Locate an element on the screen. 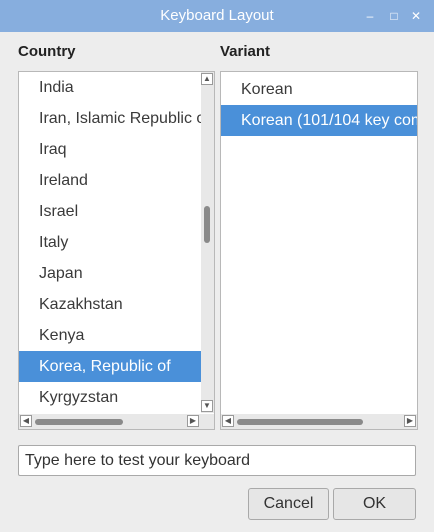 The image size is (434, 532). ok-button: OK is located at coordinates (374, 504).